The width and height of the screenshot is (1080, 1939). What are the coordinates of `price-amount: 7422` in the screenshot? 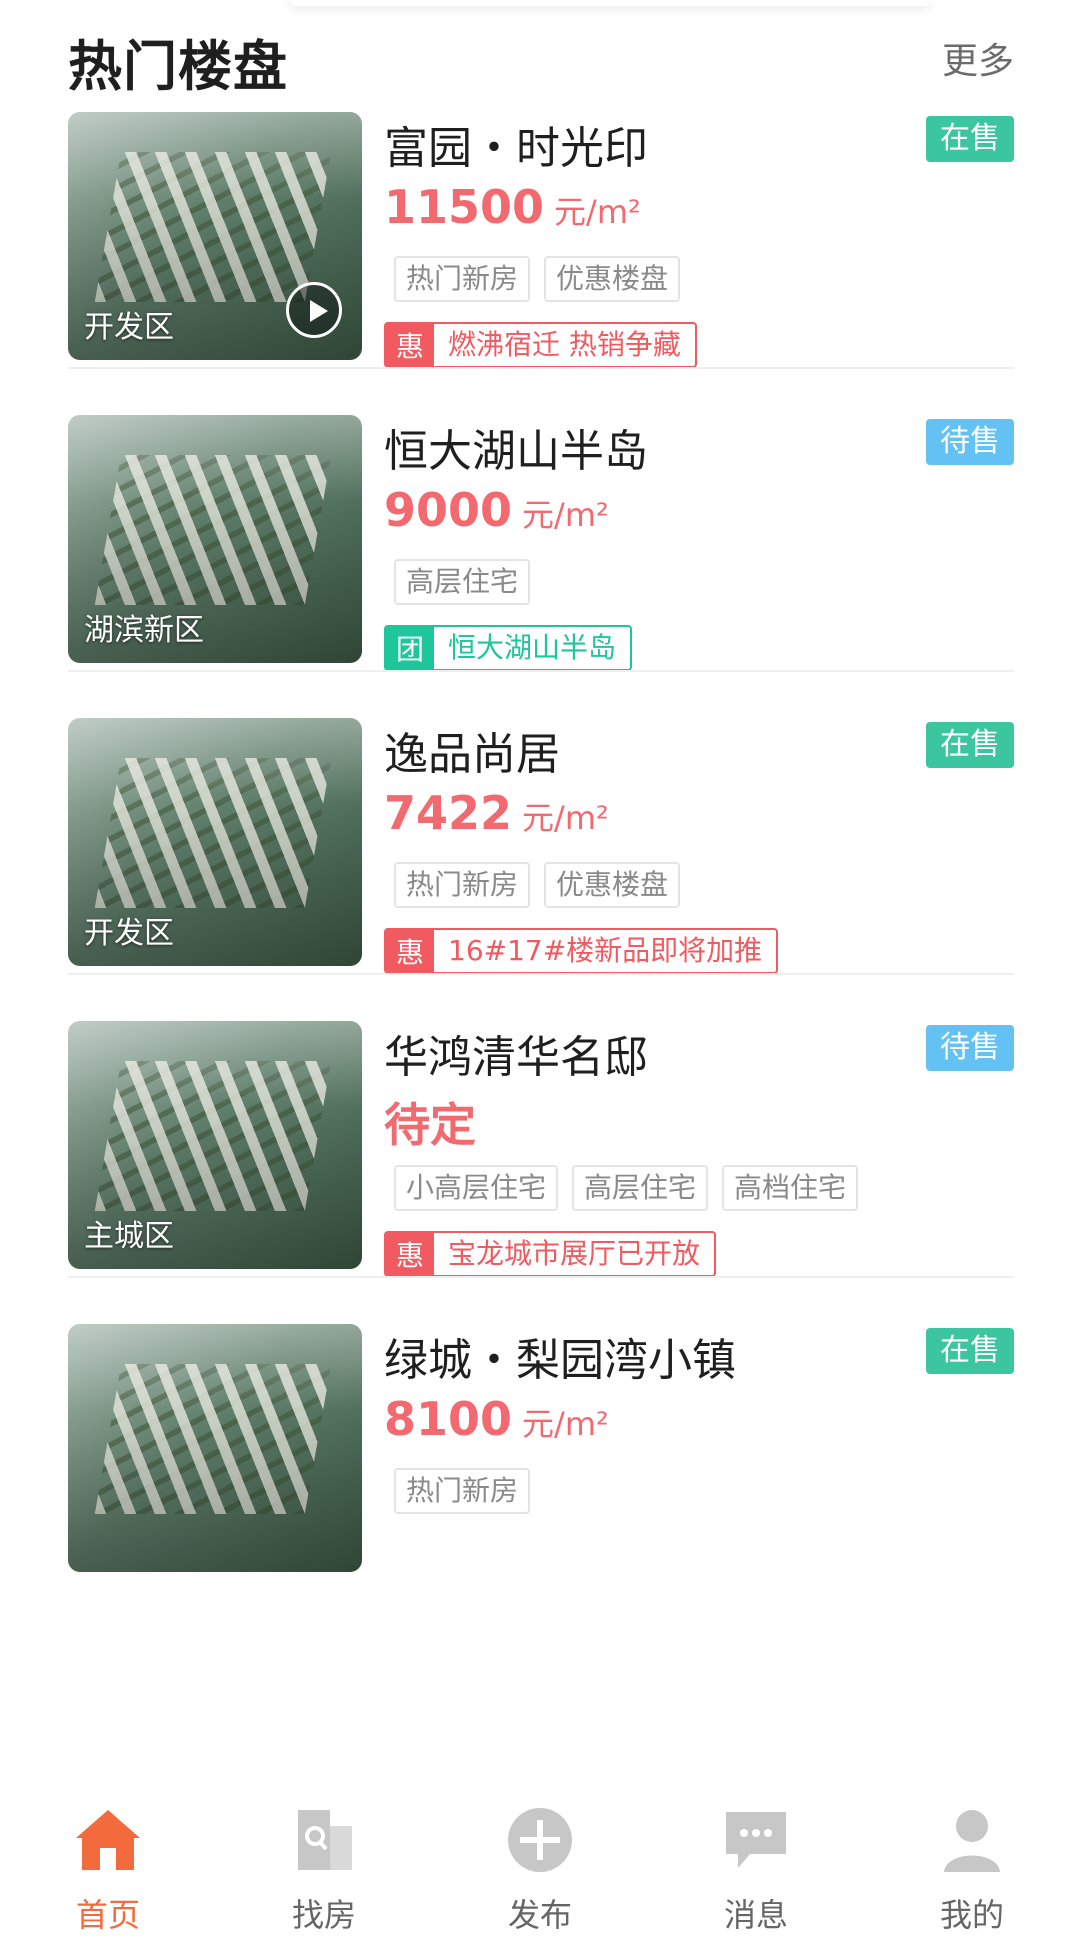 It's located at (448, 813).